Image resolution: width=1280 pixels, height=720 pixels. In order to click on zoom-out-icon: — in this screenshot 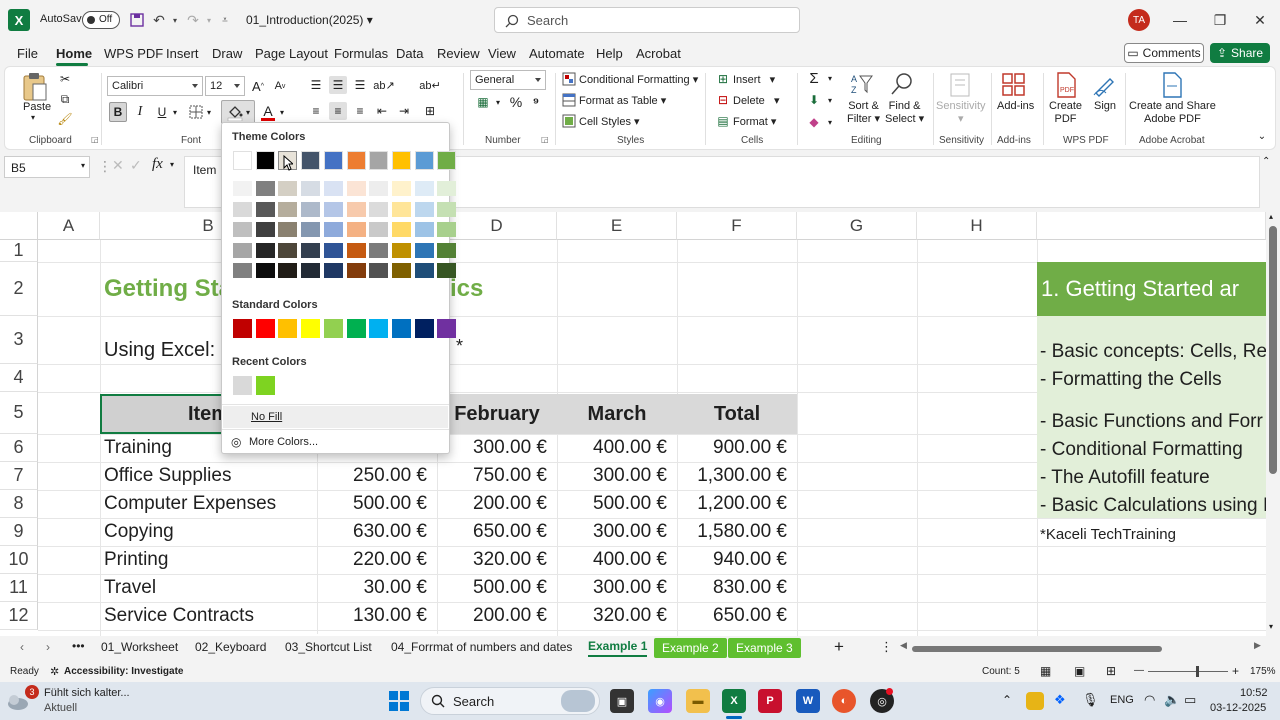, I will do `click(1139, 670)`.